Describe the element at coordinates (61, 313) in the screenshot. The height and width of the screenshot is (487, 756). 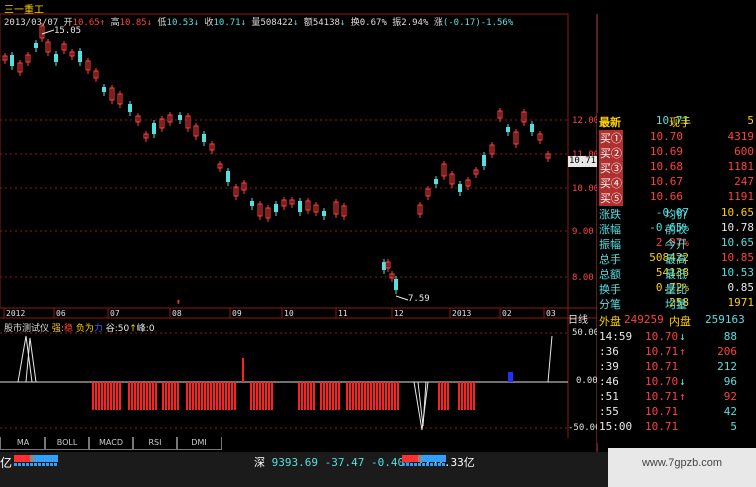
I see `time-label: 06` at that location.